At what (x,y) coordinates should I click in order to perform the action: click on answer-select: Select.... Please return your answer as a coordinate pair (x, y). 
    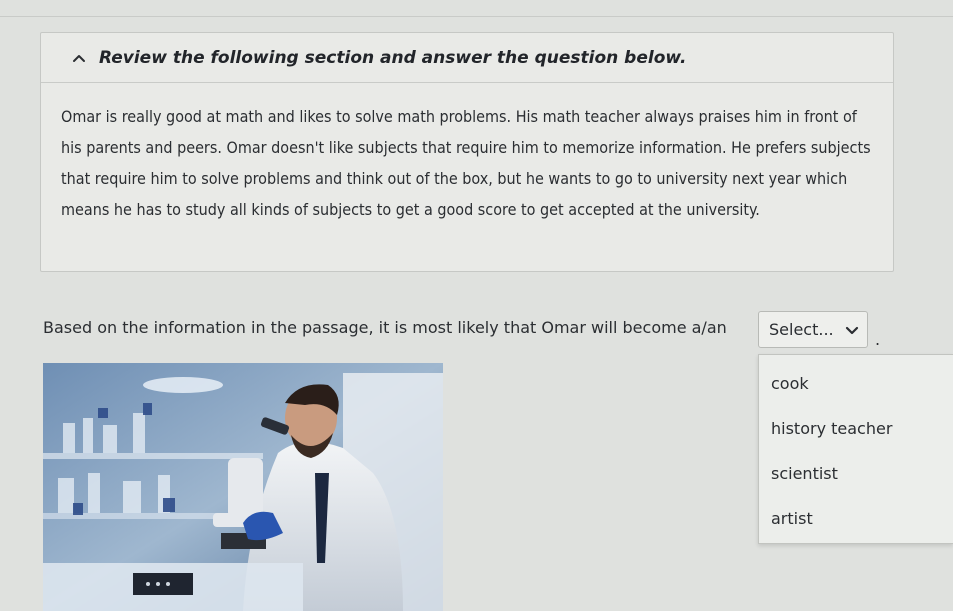
    Looking at the image, I should click on (813, 329).